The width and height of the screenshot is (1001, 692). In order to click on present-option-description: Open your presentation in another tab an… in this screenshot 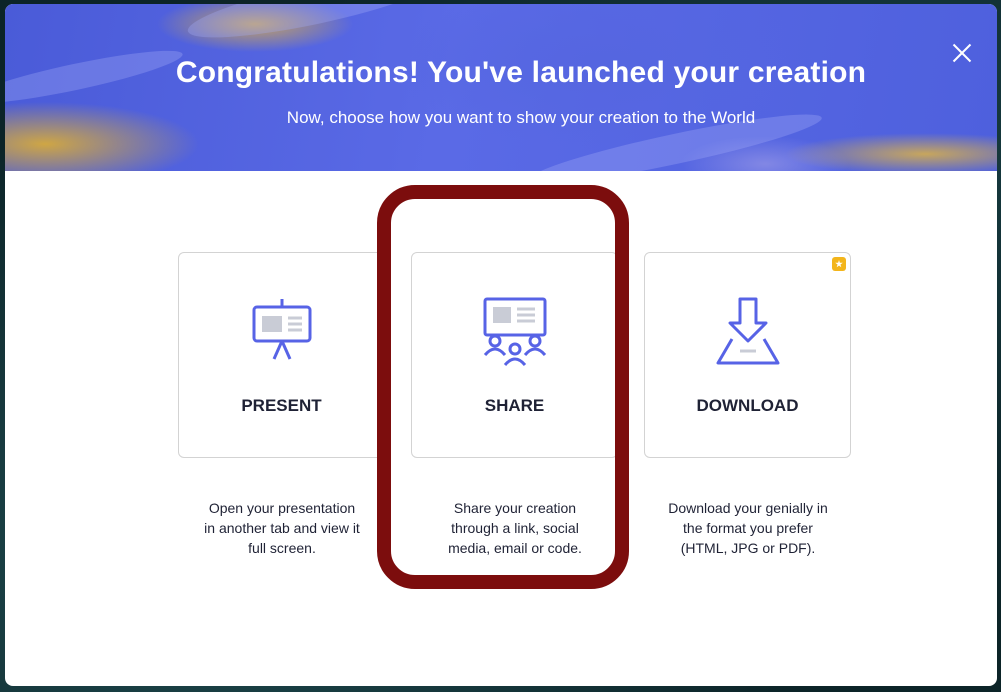, I will do `click(282, 528)`.